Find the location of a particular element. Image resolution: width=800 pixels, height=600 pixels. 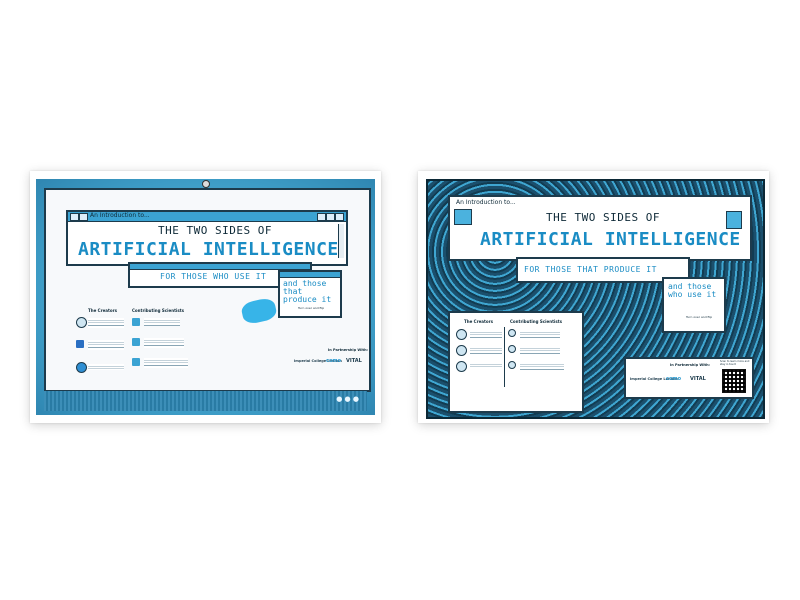

window-titlebar is located at coordinates (310, 275).